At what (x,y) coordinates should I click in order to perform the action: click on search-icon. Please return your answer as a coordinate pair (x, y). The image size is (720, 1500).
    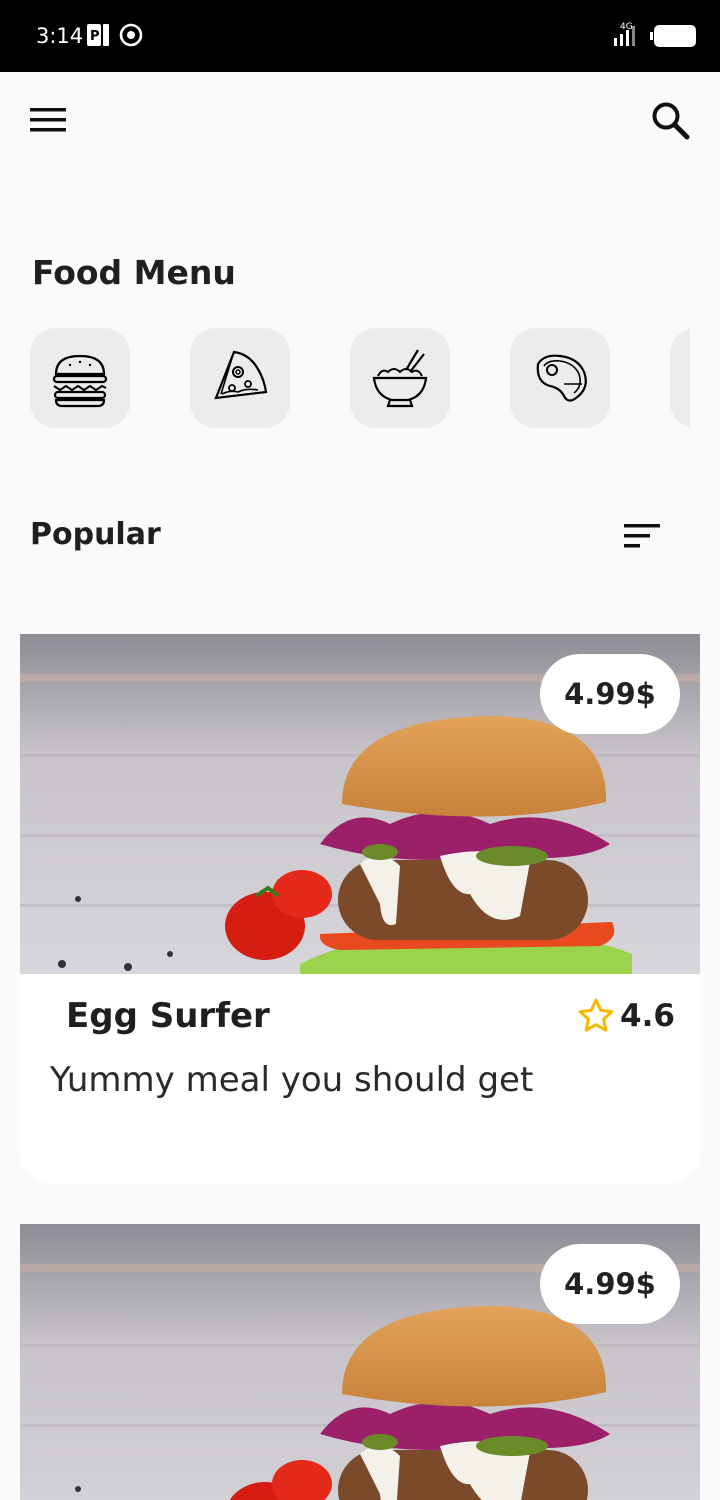
    Looking at the image, I should click on (671, 121).